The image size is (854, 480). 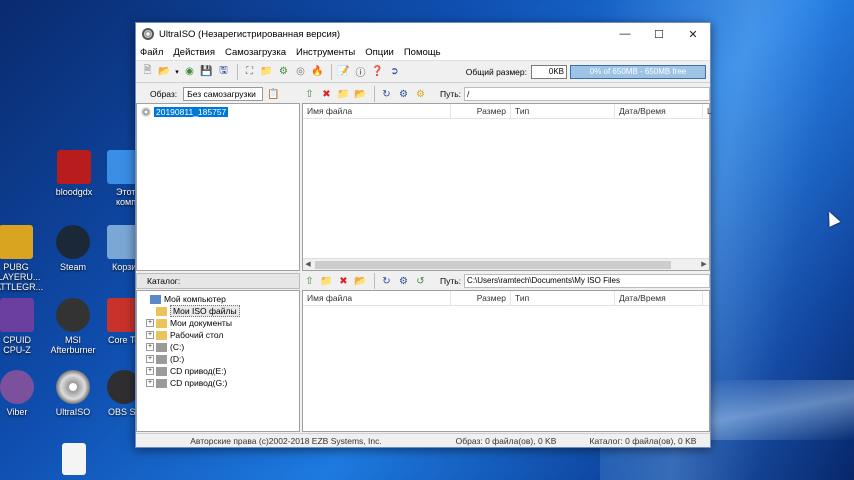 I want to click on local-tree-item: + (C:), so click(x=219, y=347).